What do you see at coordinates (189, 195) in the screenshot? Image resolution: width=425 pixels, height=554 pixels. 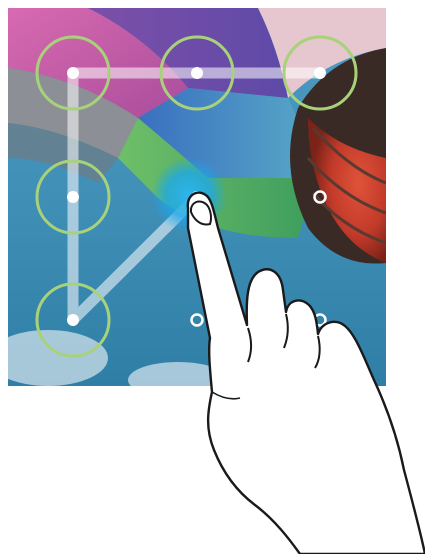 I see `active-touch-glow` at bounding box center [189, 195].